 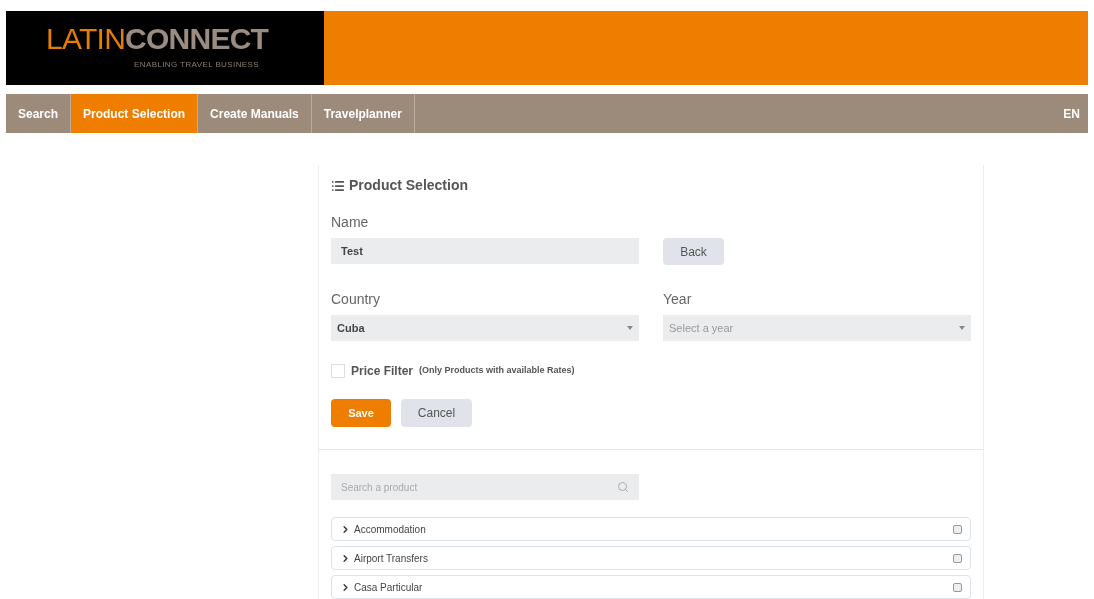 I want to click on cancel-button: Cancel, so click(x=436, y=413).